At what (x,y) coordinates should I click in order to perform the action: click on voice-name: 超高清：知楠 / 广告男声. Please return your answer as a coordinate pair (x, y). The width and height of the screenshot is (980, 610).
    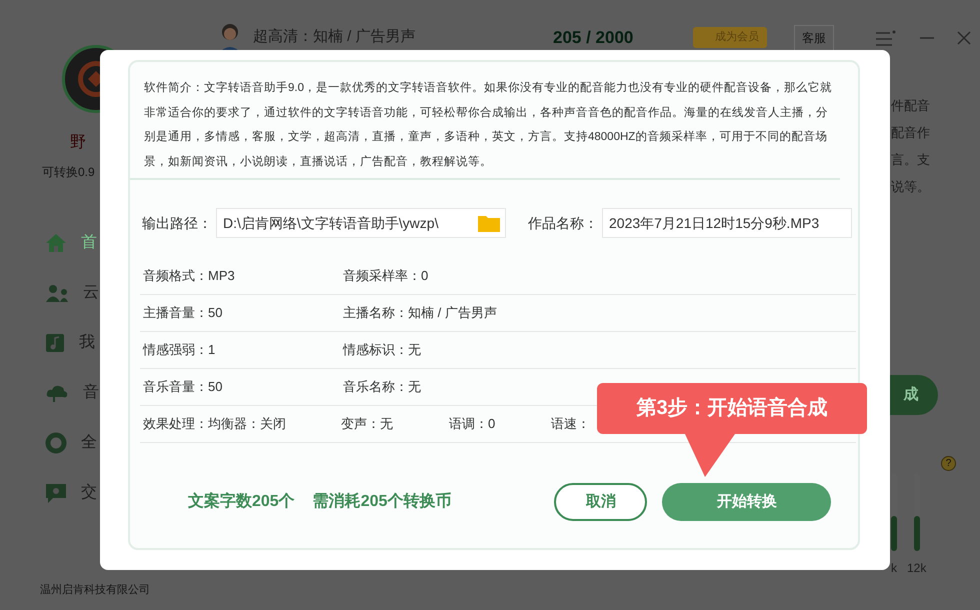
    Looking at the image, I should click on (335, 37).